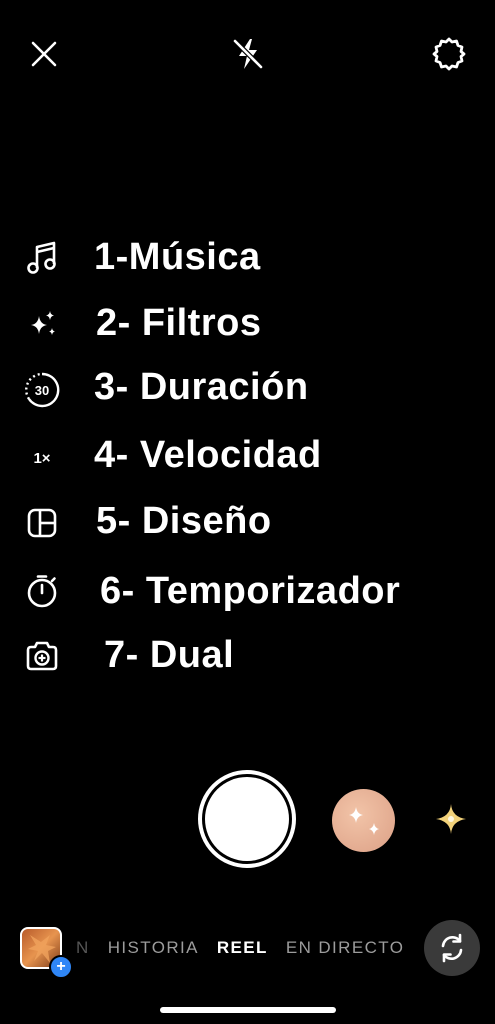 This screenshot has height=1024, width=495. Describe the element at coordinates (177, 257) in the screenshot. I see `menu-label-music: 1-Música` at that location.